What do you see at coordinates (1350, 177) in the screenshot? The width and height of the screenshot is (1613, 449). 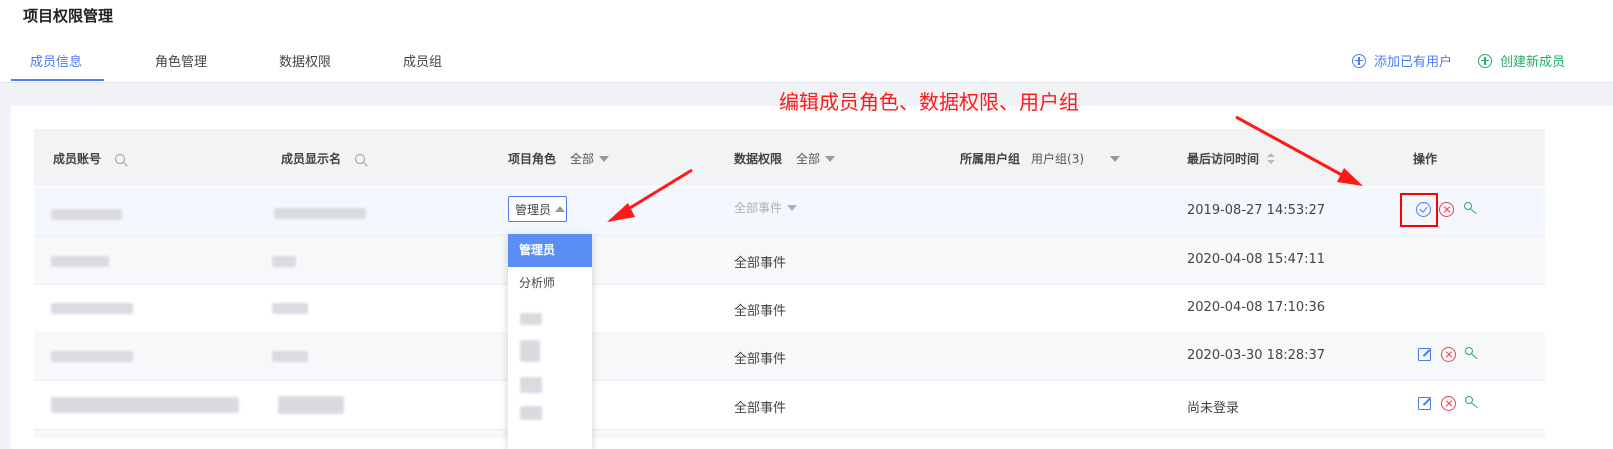 I see `arrow-head` at bounding box center [1350, 177].